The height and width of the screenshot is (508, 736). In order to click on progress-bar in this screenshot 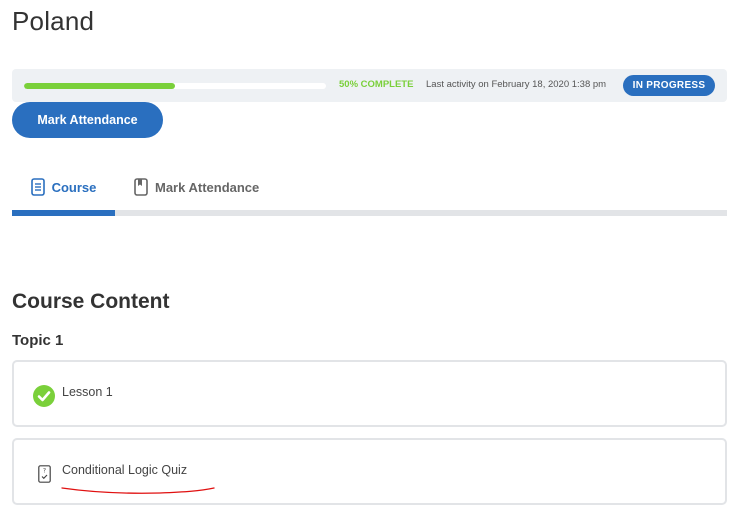, I will do `click(175, 86)`.